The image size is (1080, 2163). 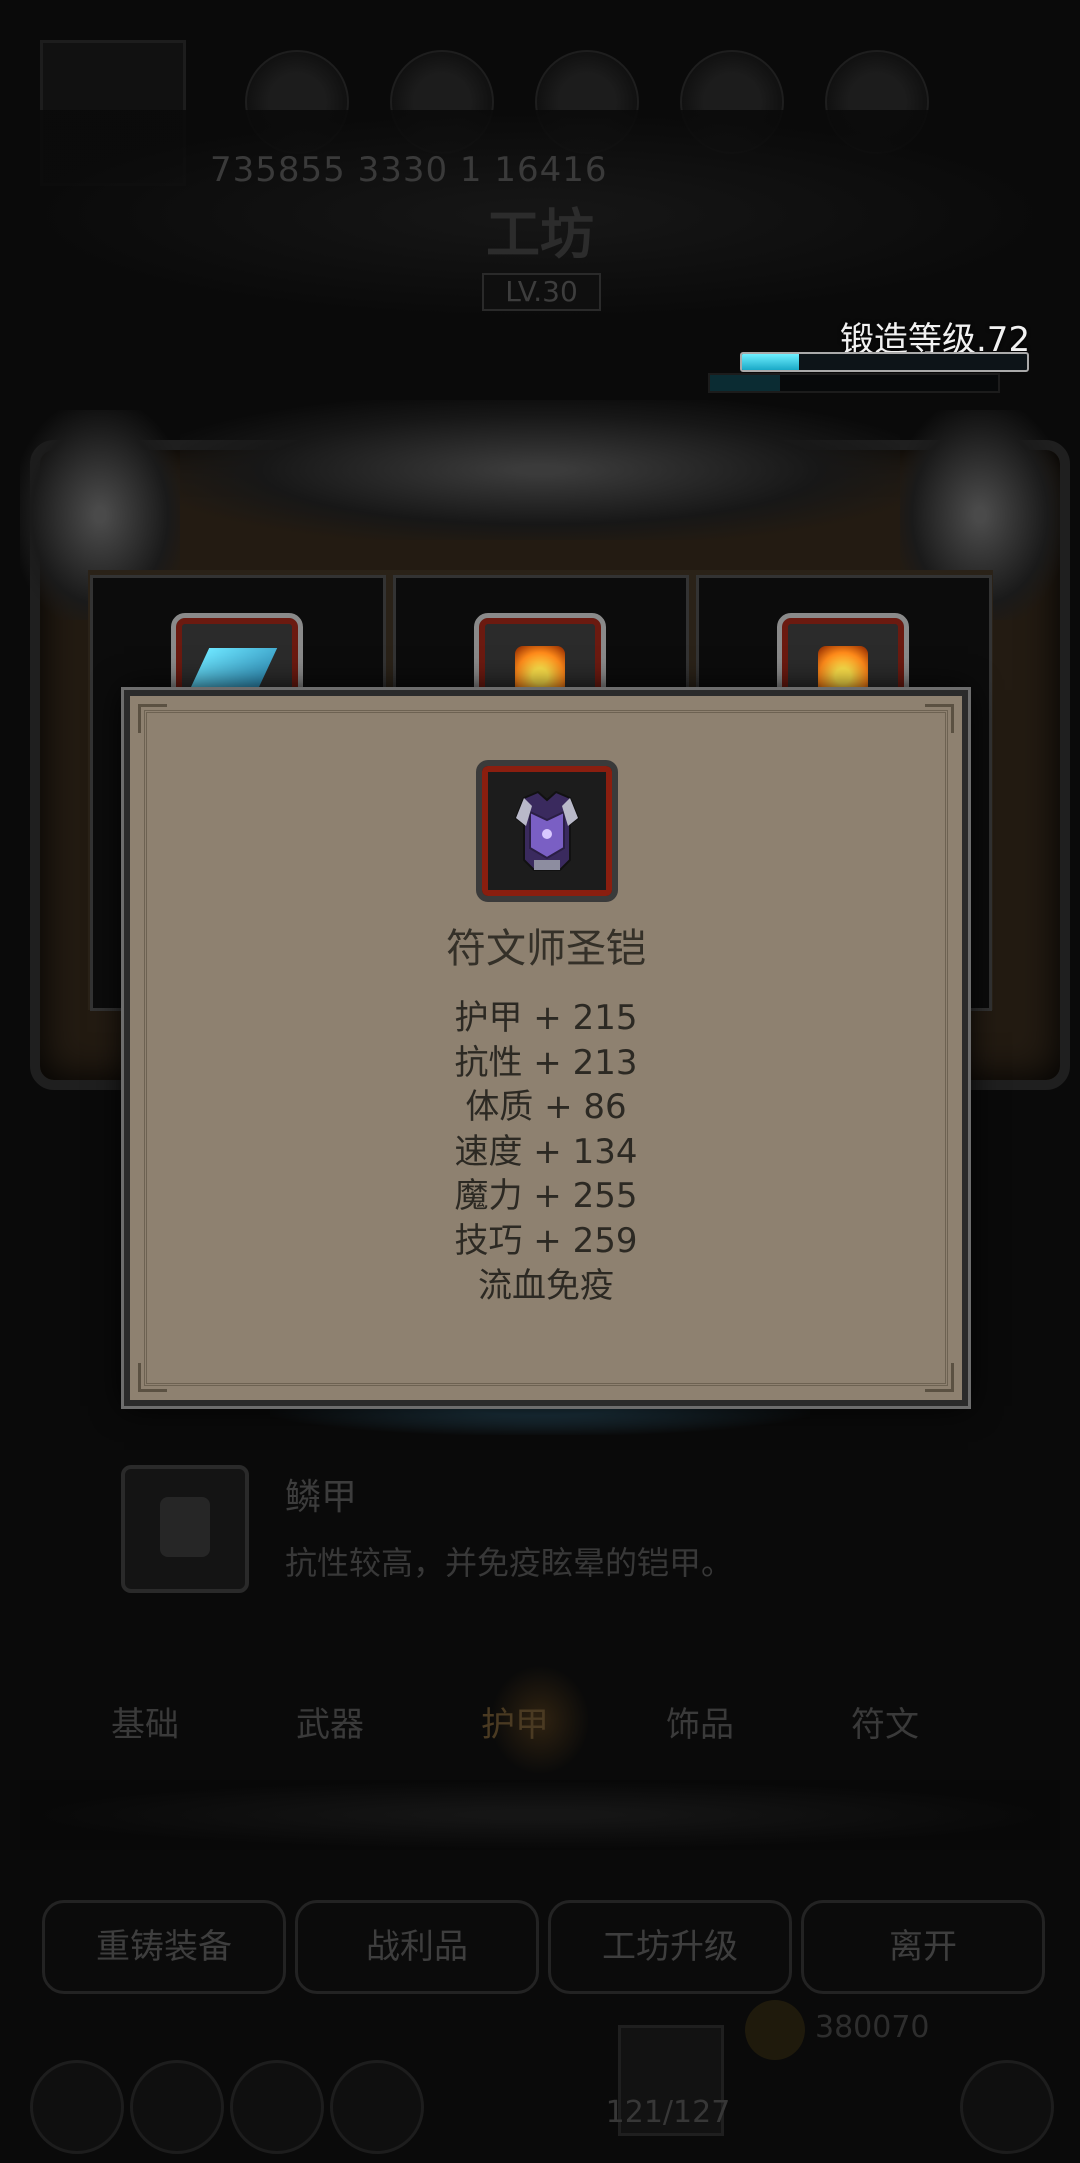 What do you see at coordinates (541, 292) in the screenshot?
I see `workshop-level-badge: LV.30` at bounding box center [541, 292].